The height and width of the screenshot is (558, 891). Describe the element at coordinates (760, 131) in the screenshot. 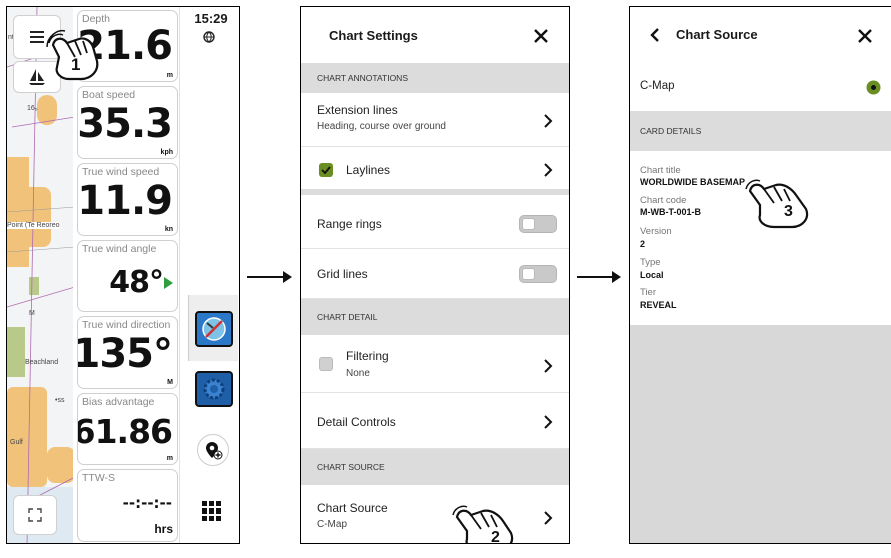

I see `section-header-card-details: CARD DETAILS` at that location.